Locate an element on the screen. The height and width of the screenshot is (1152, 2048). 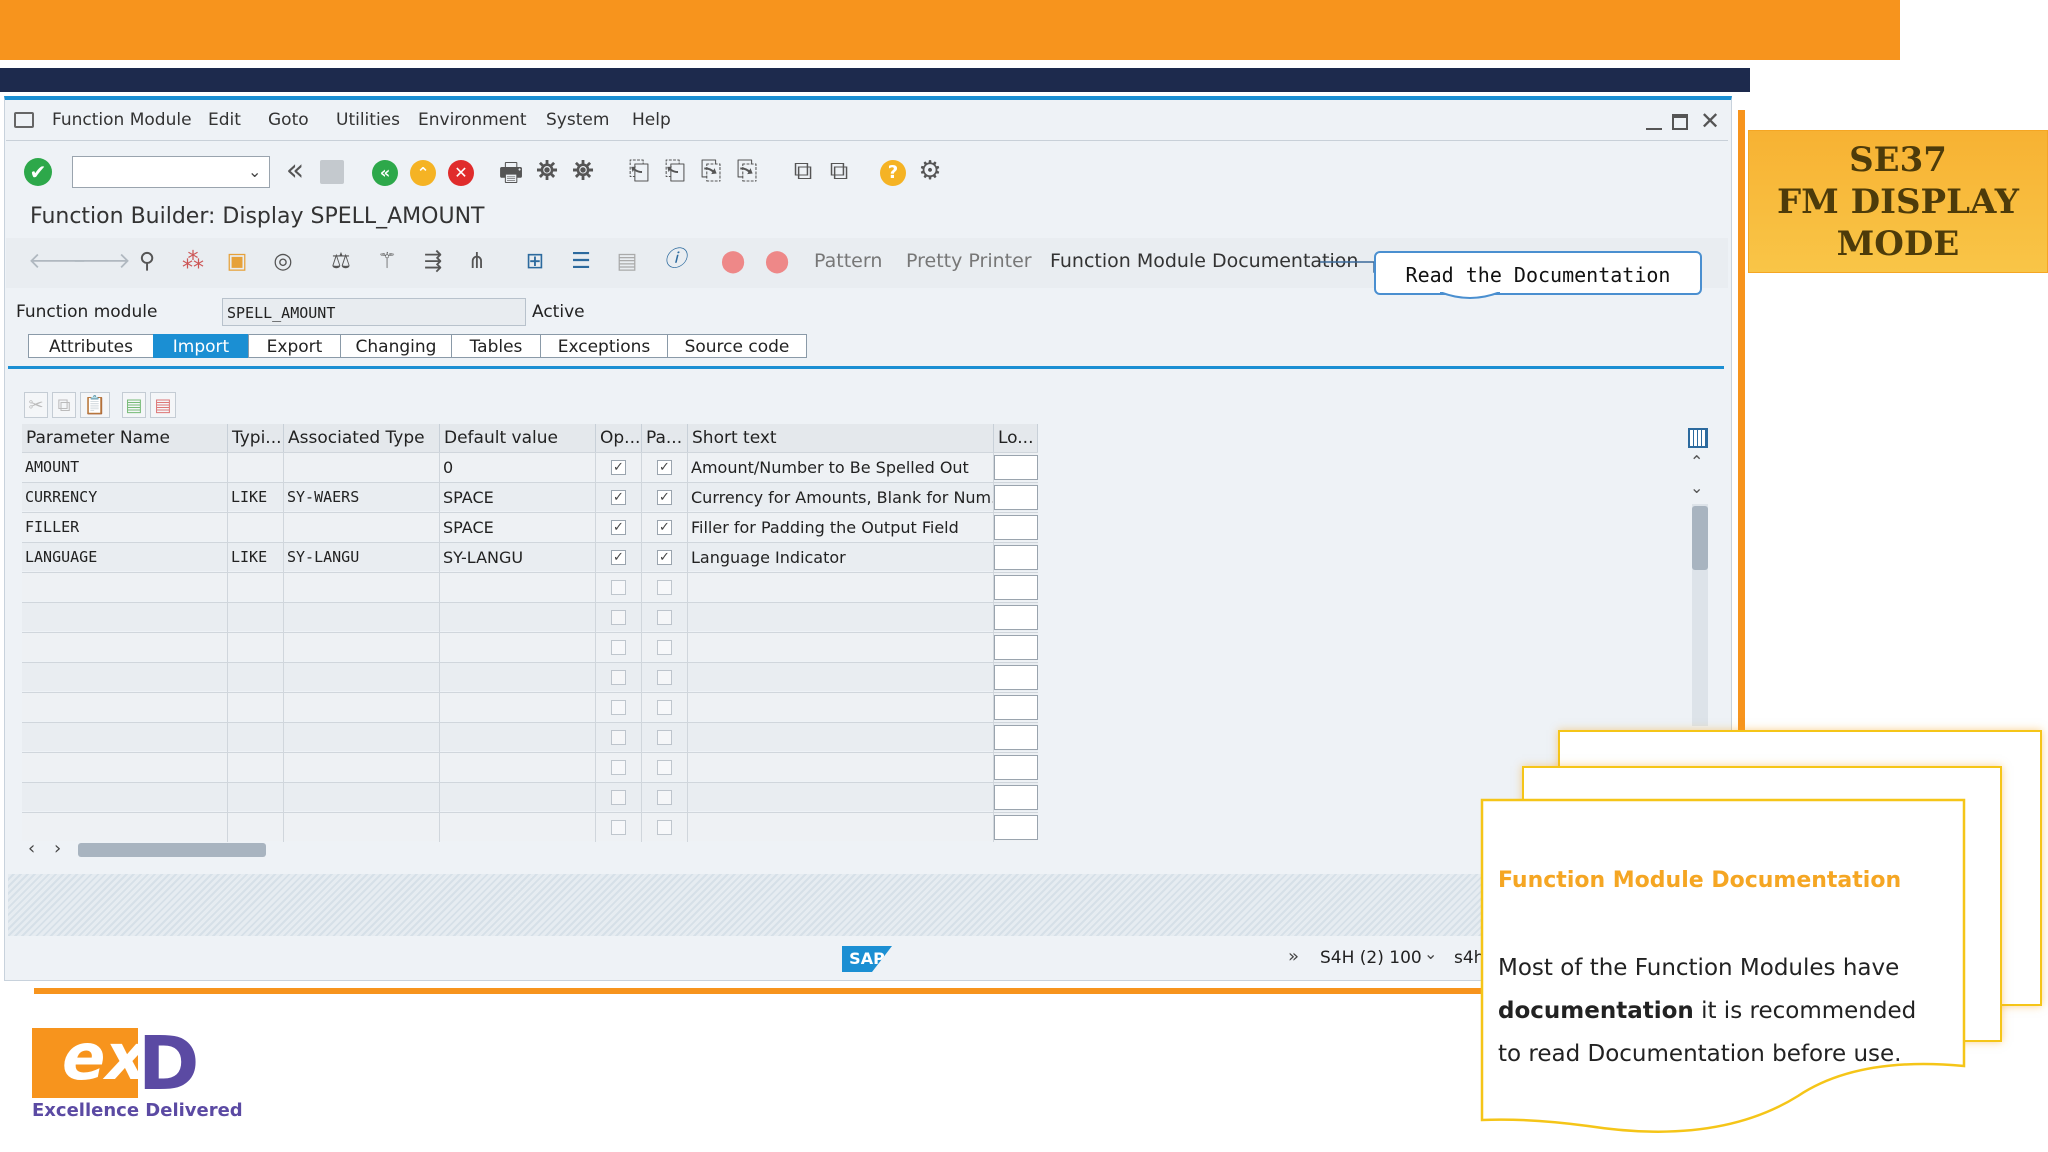
previous-page-icon: ⎗ is located at coordinates (675, 171).